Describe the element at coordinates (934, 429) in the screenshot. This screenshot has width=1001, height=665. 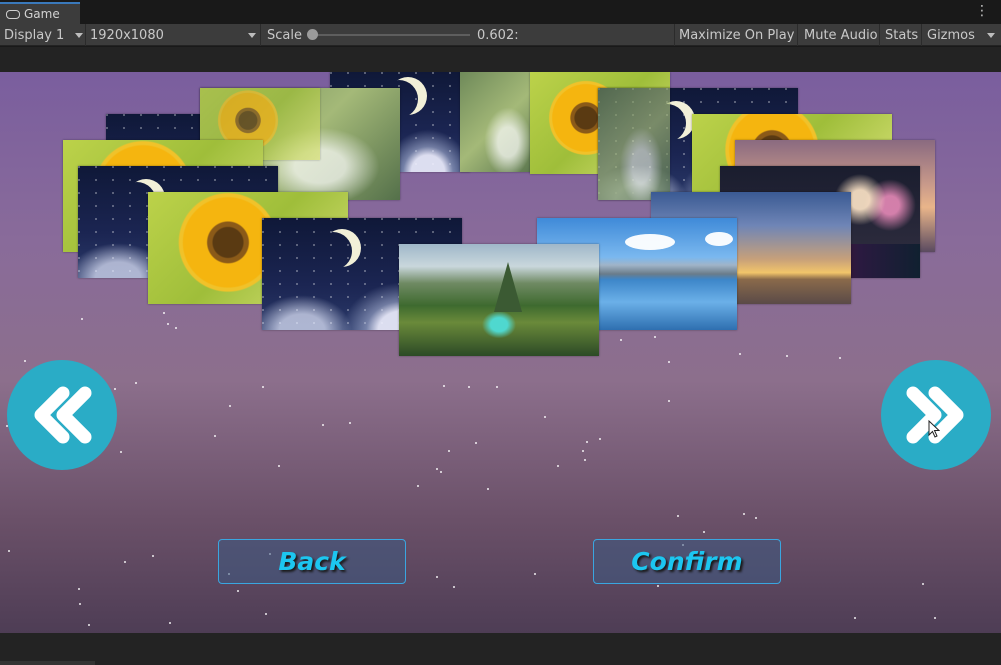
I see `mouse-cursor-icon` at that location.